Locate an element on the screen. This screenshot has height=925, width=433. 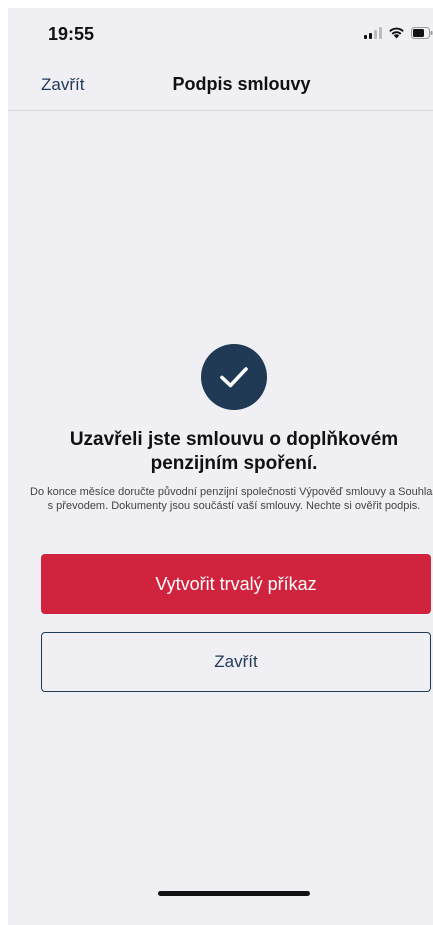
create-standing-order-button: Vytvořit trvalý příkaz is located at coordinates (236, 584).